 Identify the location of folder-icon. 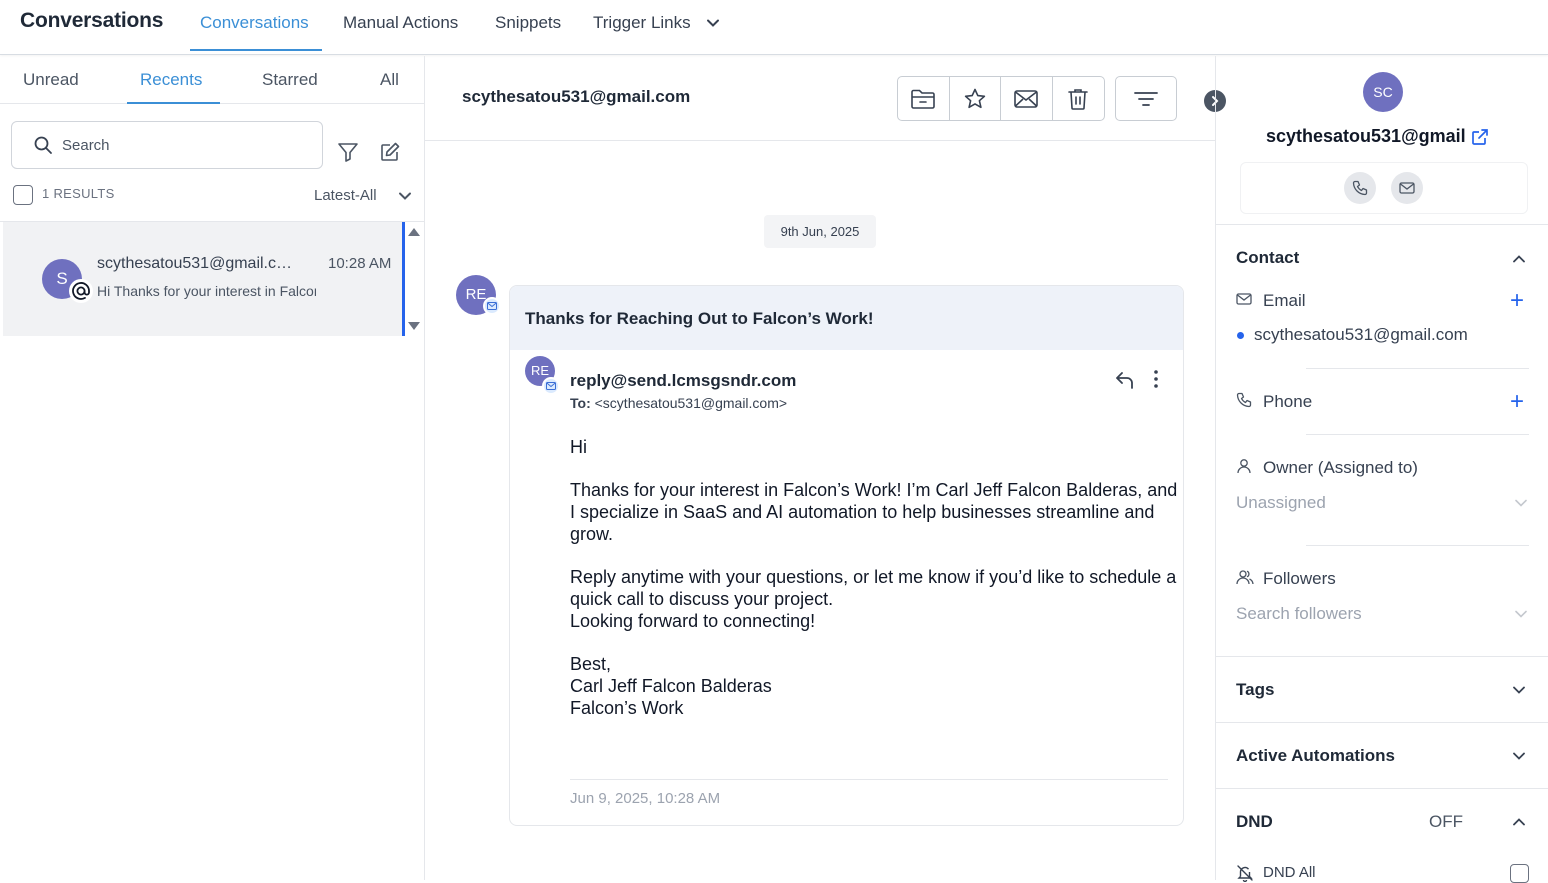
(923, 99).